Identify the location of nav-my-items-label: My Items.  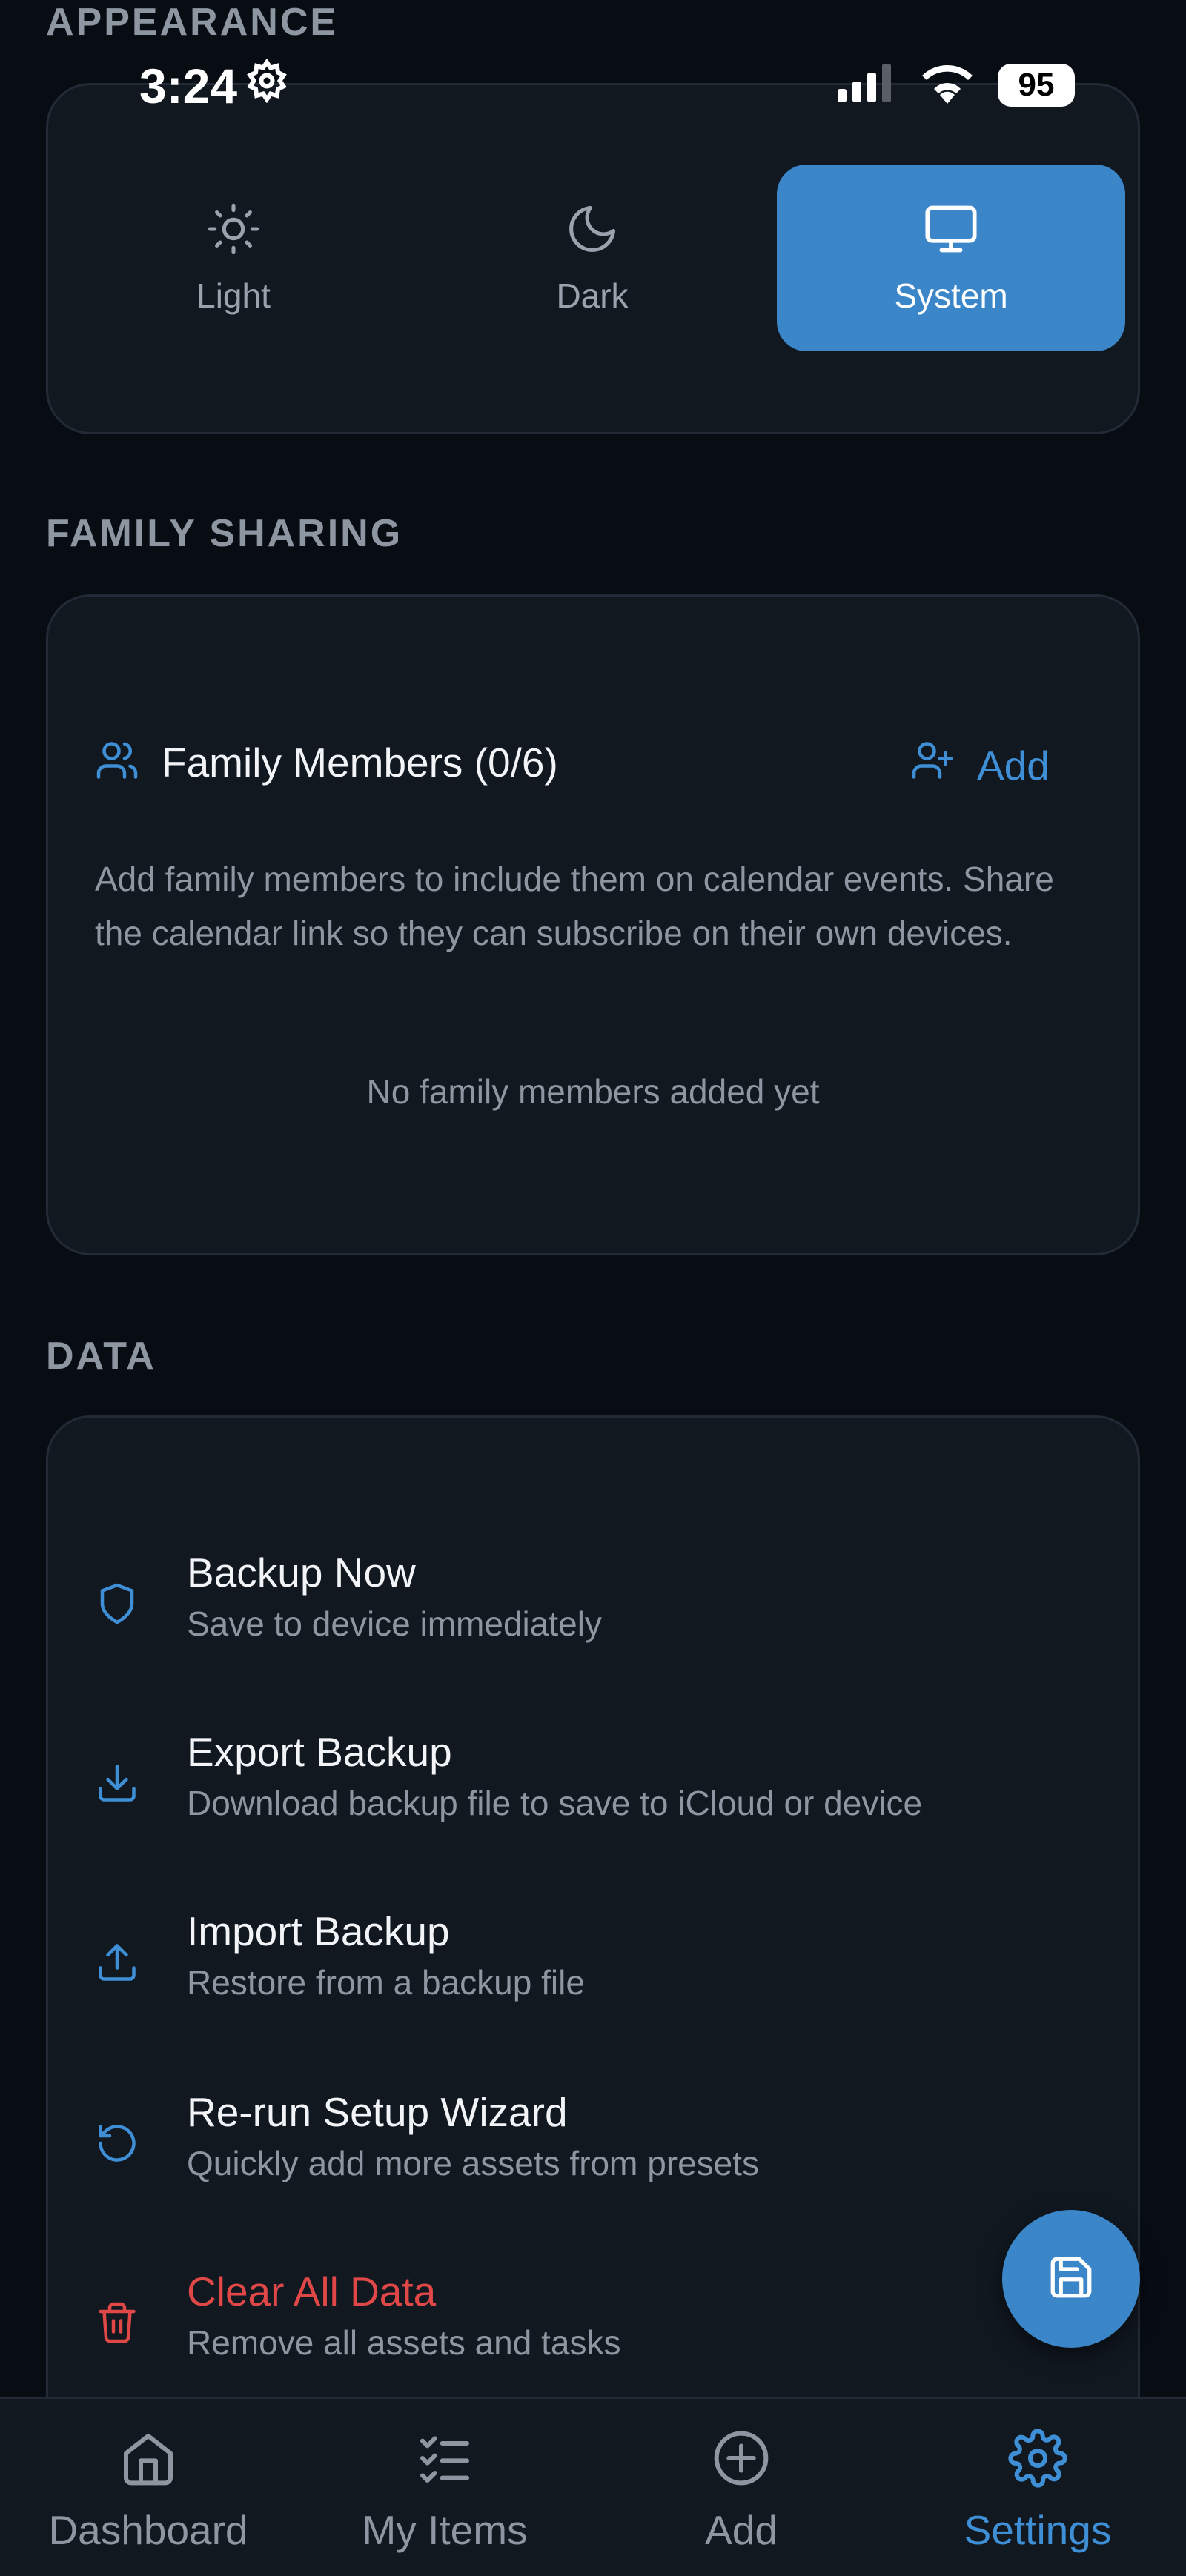
(445, 2530).